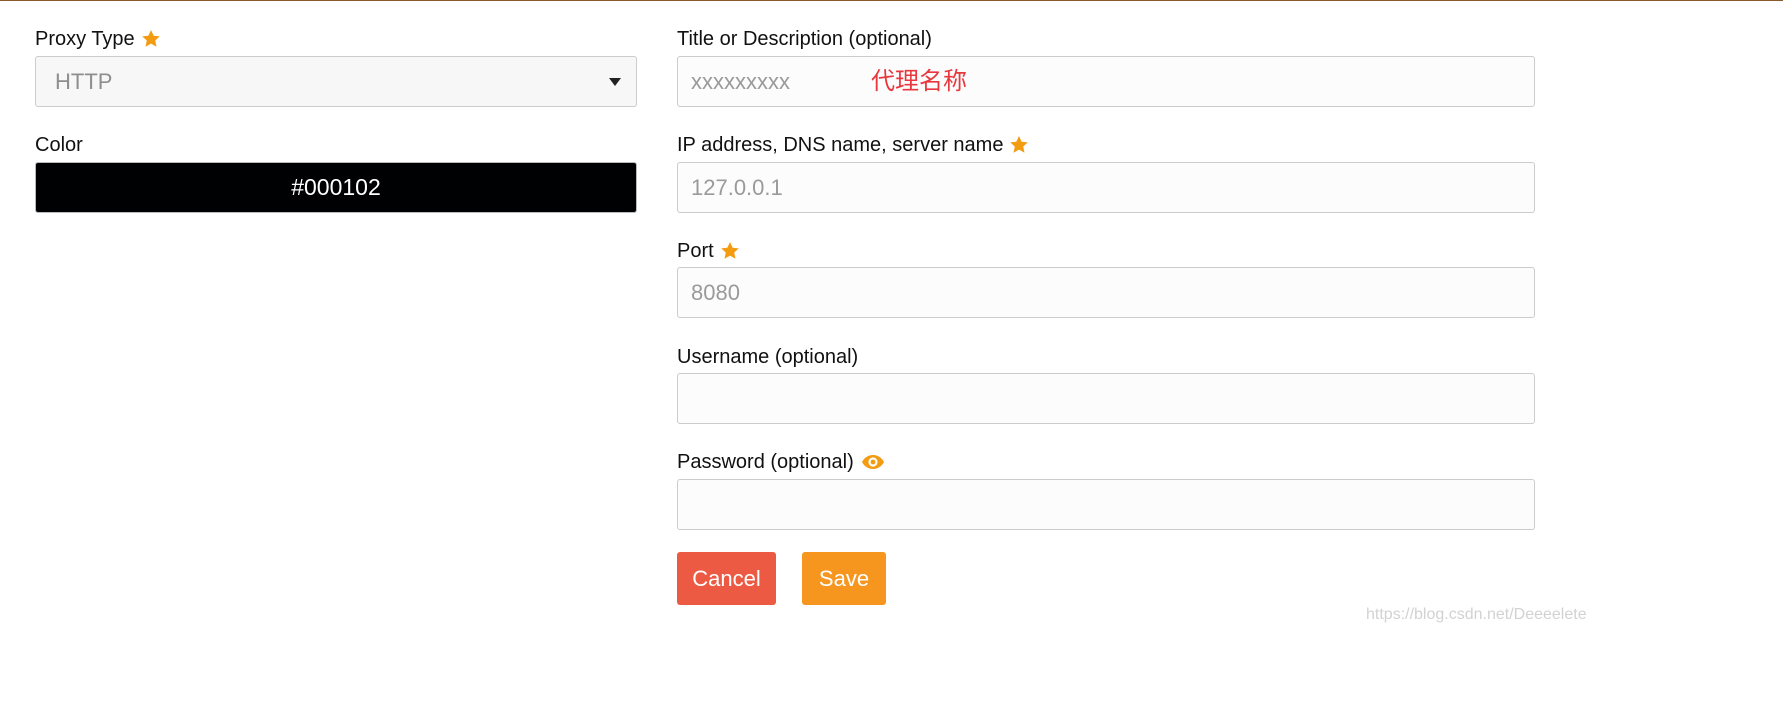 This screenshot has width=1783, height=719. Describe the element at coordinates (844, 578) in the screenshot. I see `save-button: Save` at that location.